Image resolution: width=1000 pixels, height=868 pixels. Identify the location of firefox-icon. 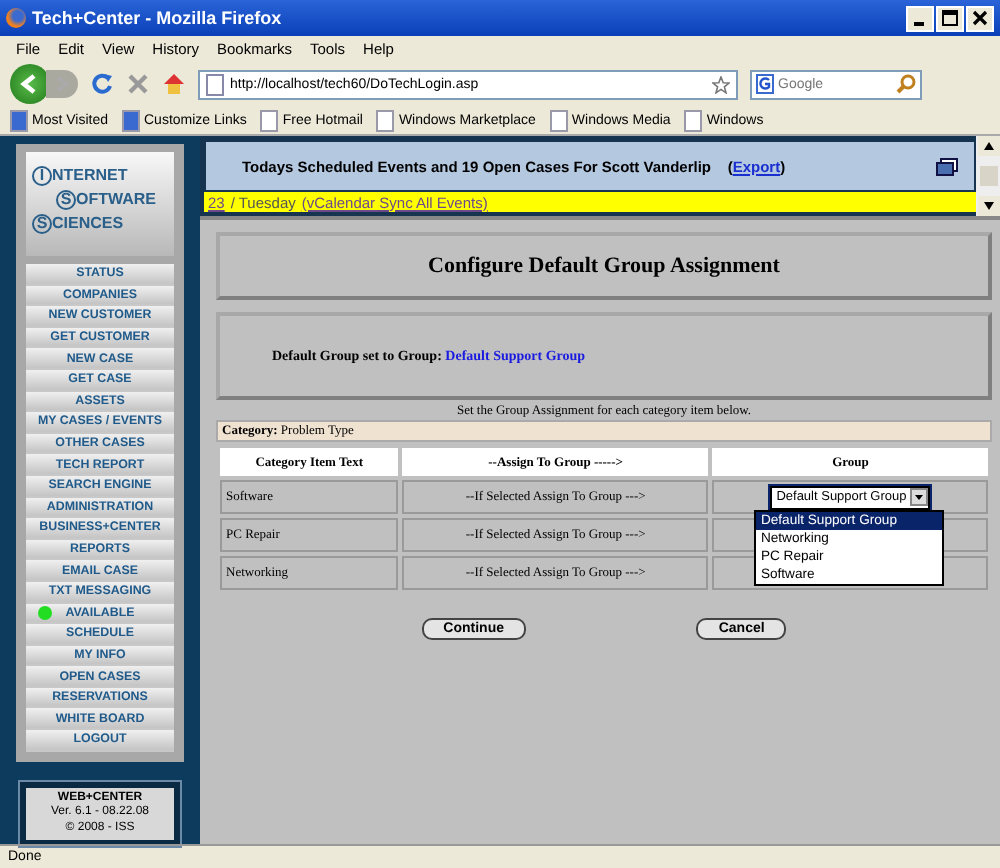
(16, 18).